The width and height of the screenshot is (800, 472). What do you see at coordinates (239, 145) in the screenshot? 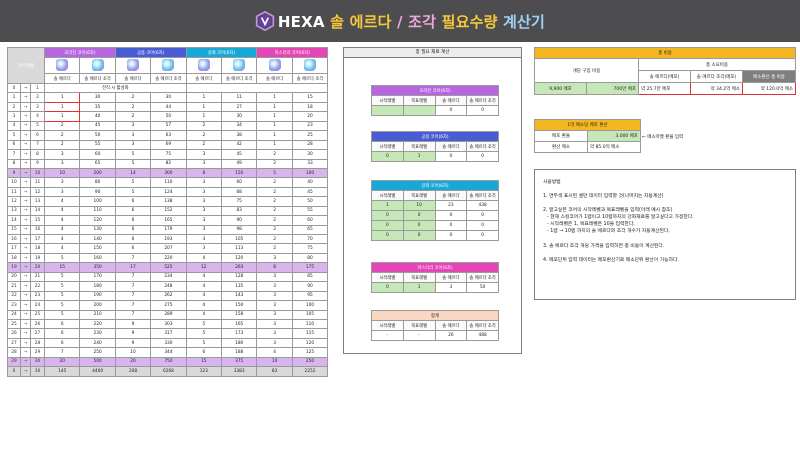
I see `enhance-sol-erda-piece: 42` at bounding box center [239, 145].